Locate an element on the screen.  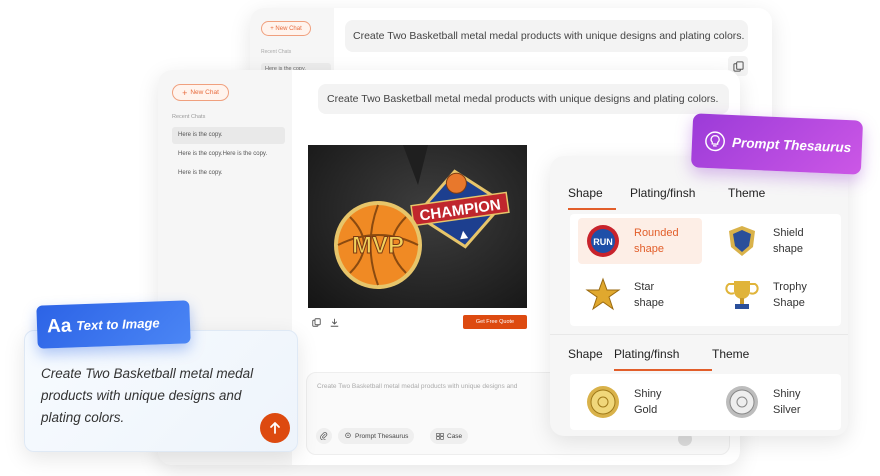
send-button is located at coordinates (275, 428).